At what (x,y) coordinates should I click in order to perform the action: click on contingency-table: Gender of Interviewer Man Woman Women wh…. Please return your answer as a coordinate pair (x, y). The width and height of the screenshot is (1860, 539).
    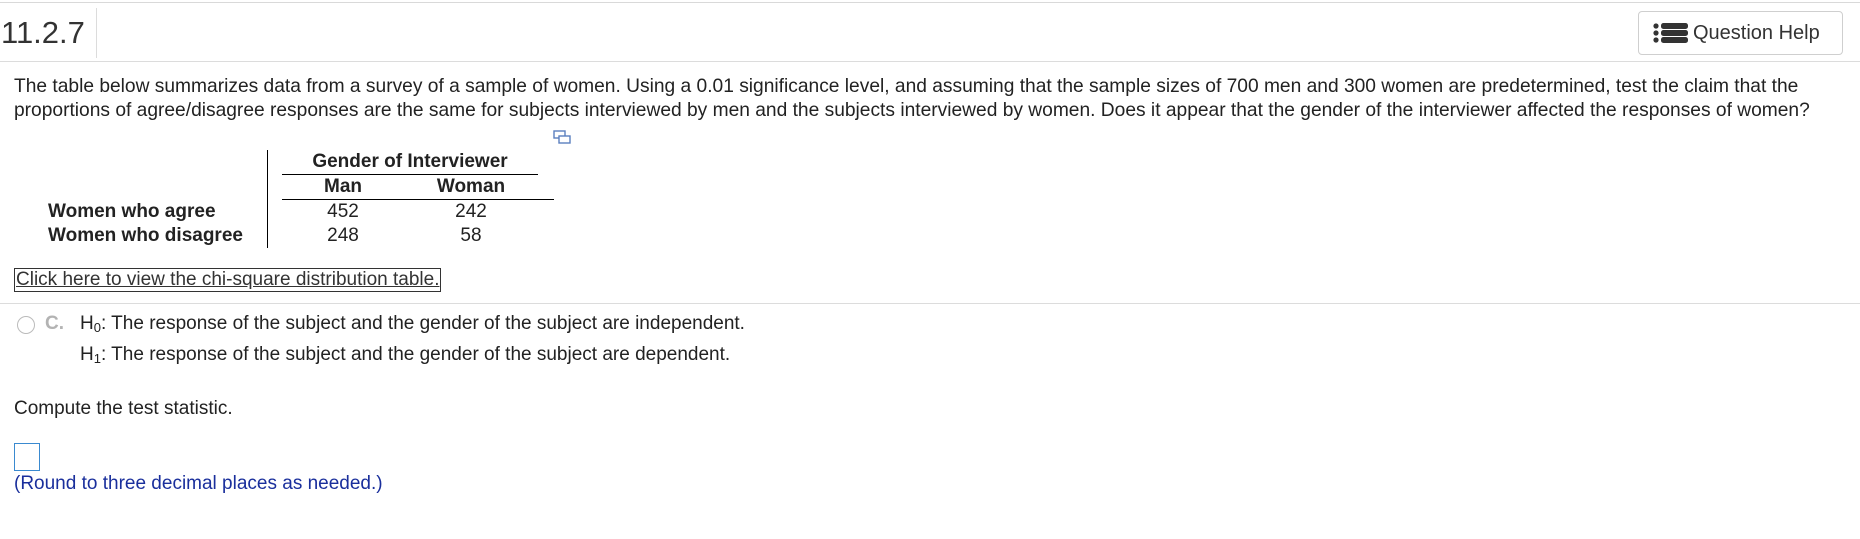
    Looking at the image, I should click on (301, 199).